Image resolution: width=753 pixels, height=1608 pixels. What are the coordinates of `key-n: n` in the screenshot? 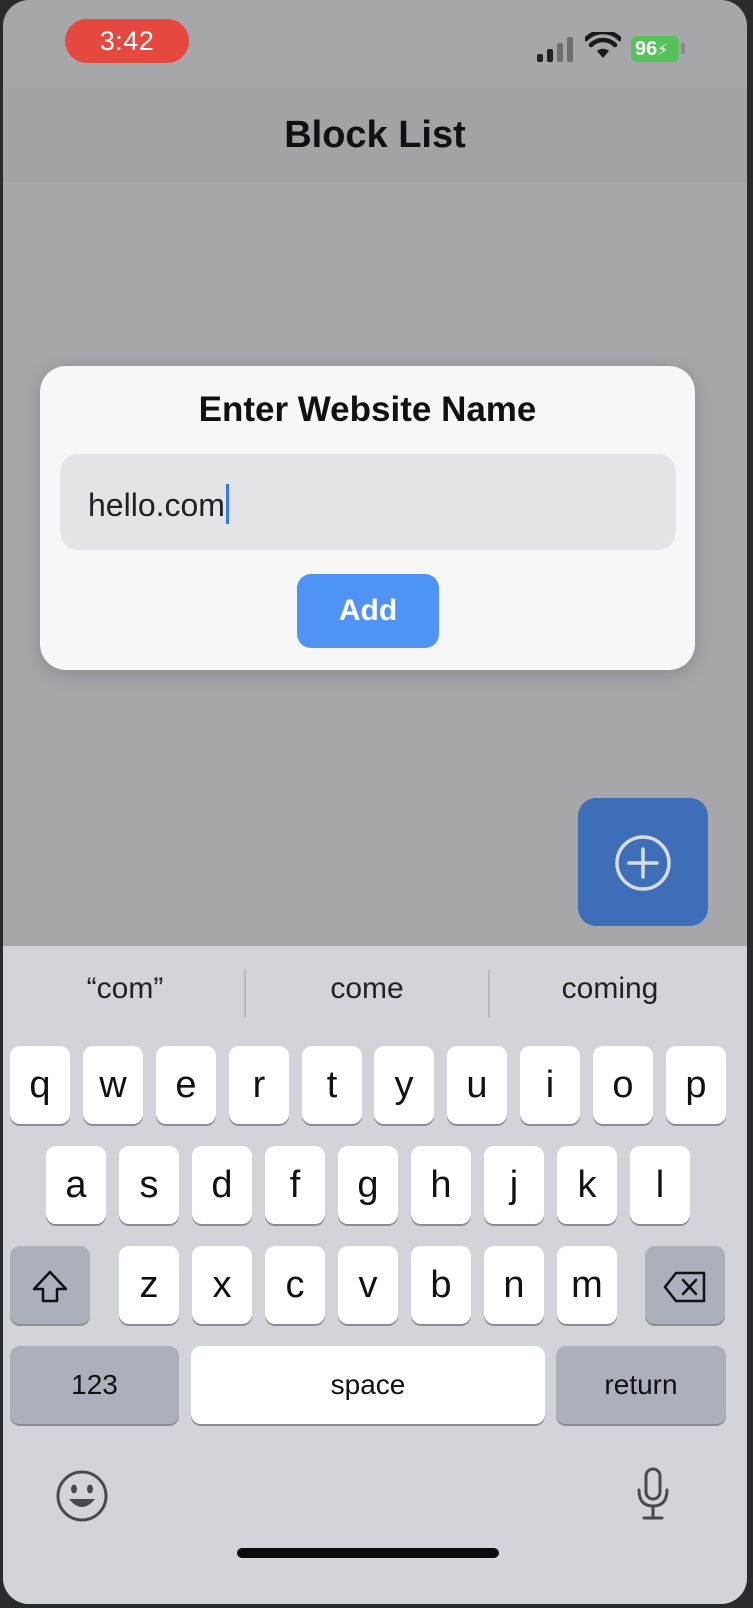 It's located at (514, 1285).